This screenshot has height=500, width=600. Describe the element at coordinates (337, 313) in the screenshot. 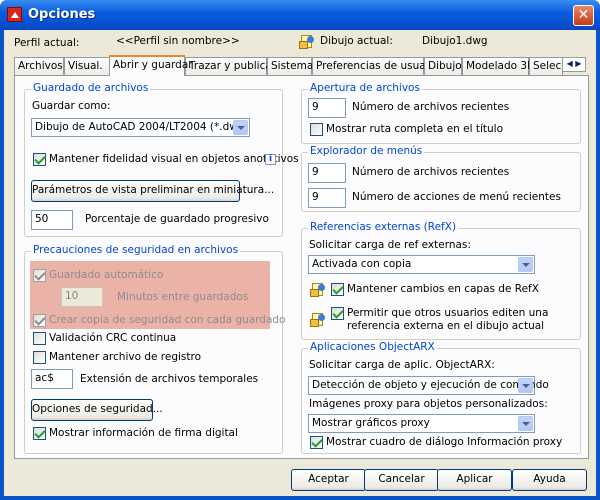

I see `allow-xref-edit-checkbox` at that location.